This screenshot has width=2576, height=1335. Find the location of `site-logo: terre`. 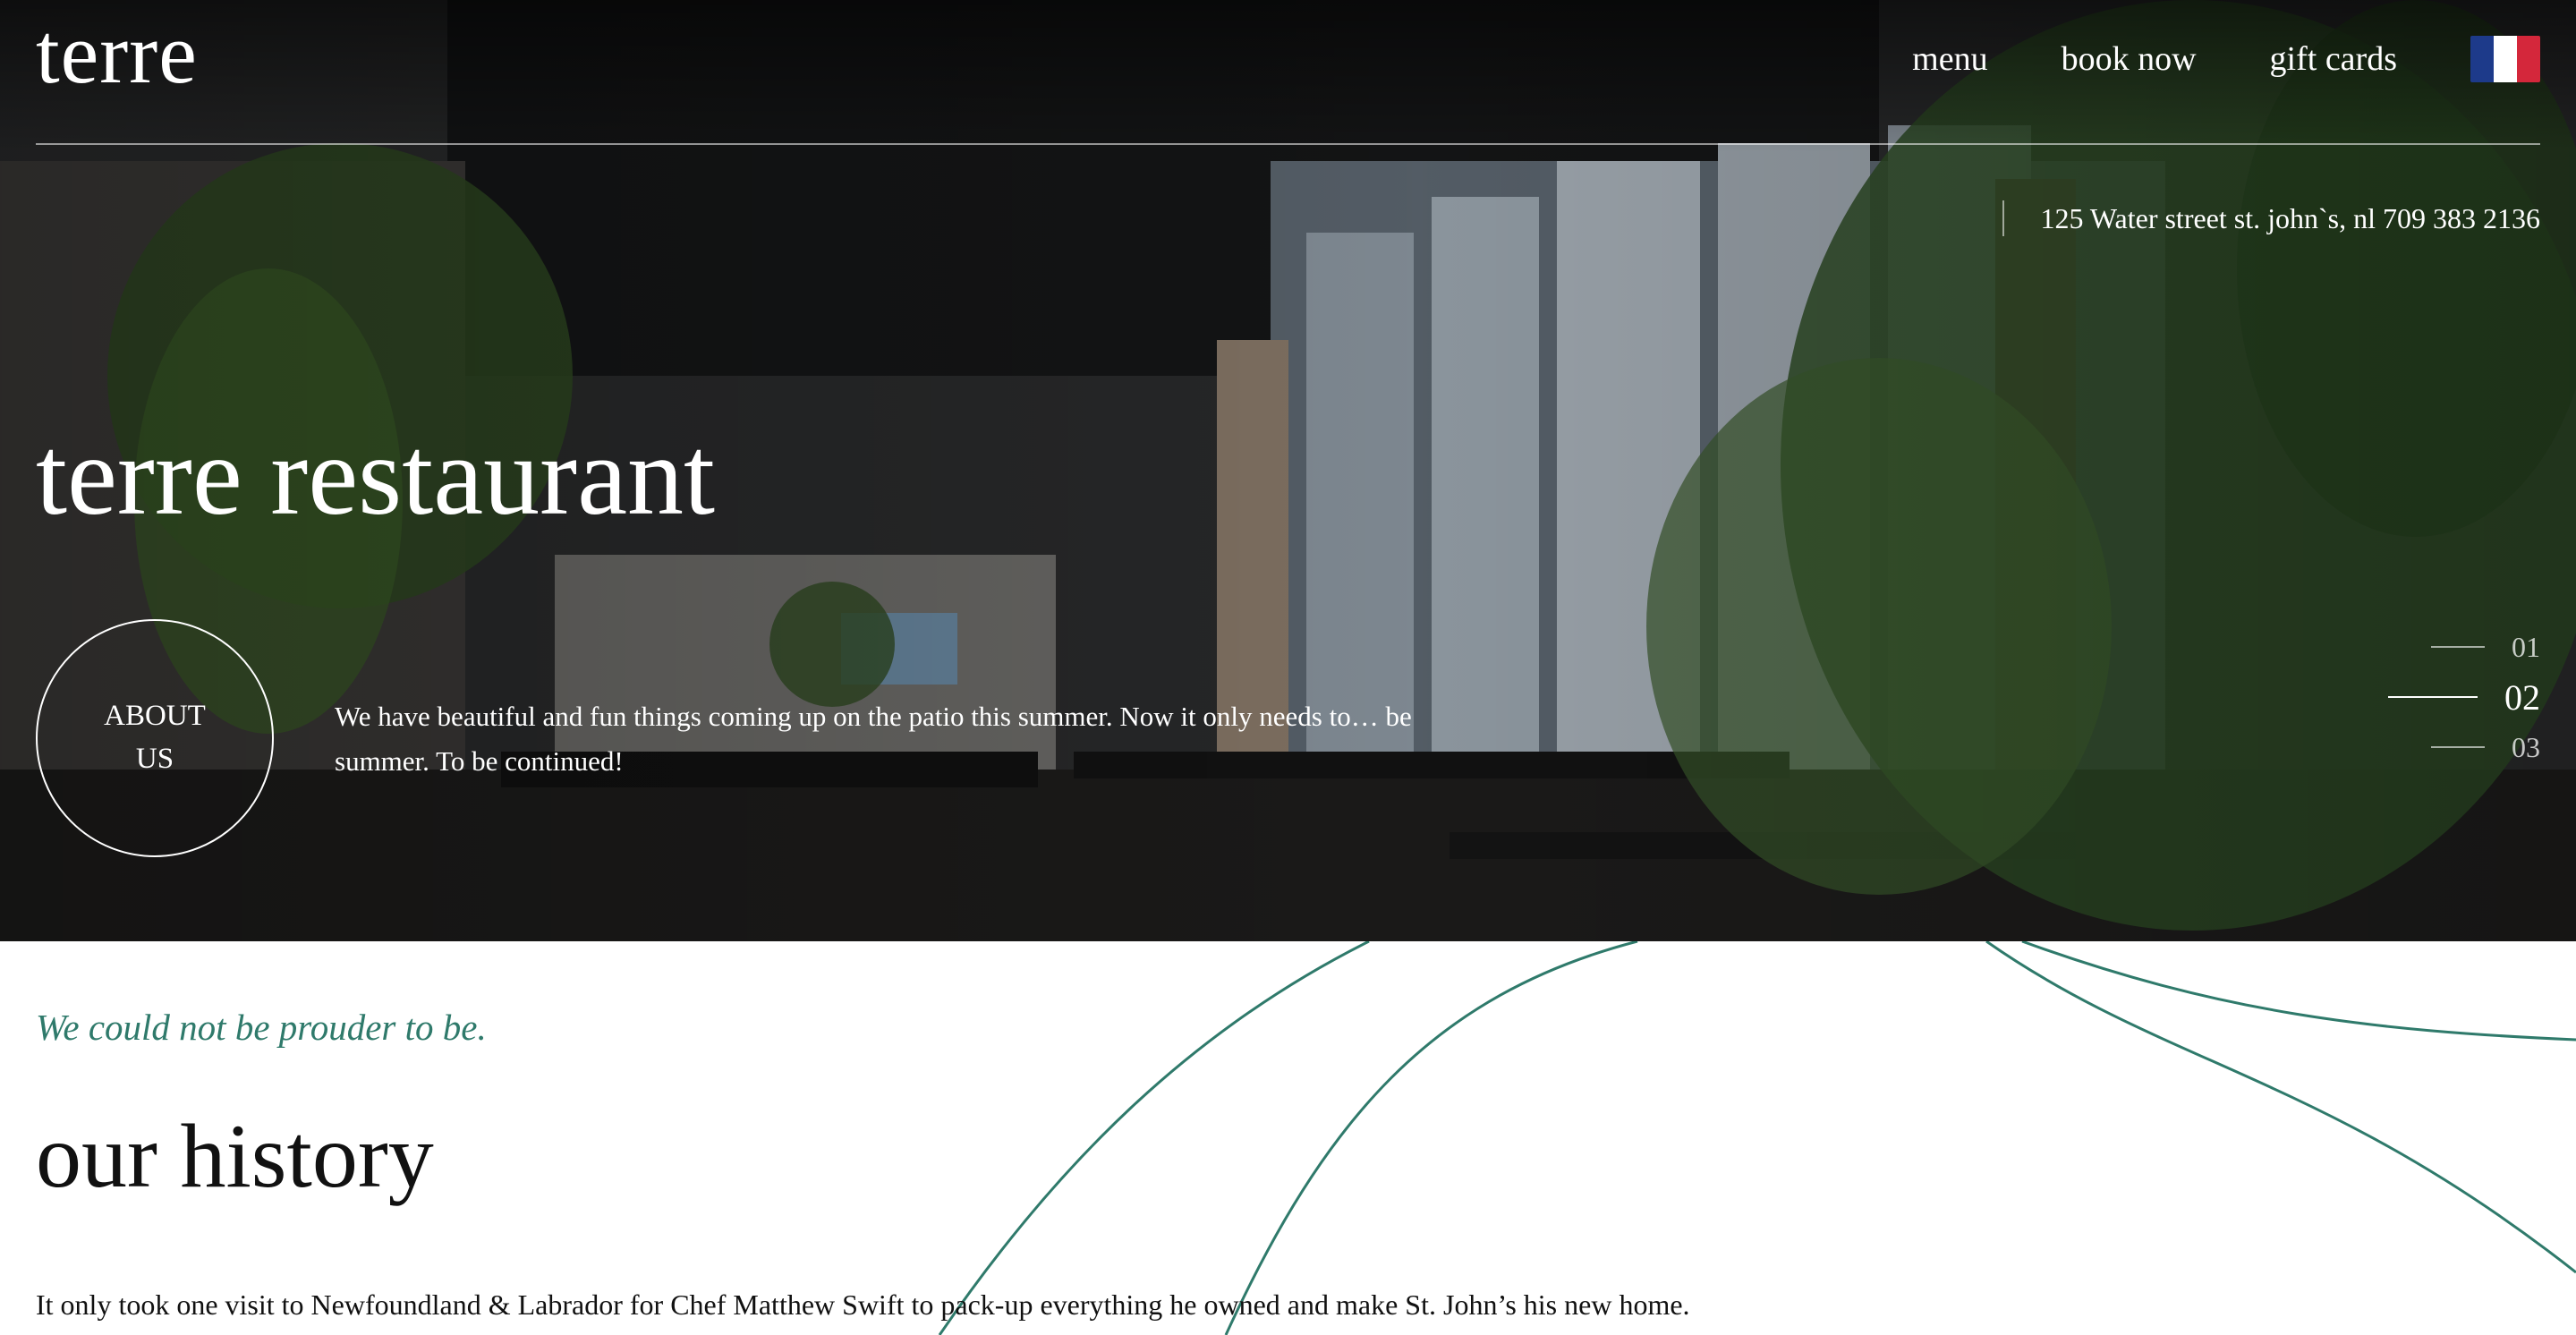

site-logo: terre is located at coordinates (117, 54).